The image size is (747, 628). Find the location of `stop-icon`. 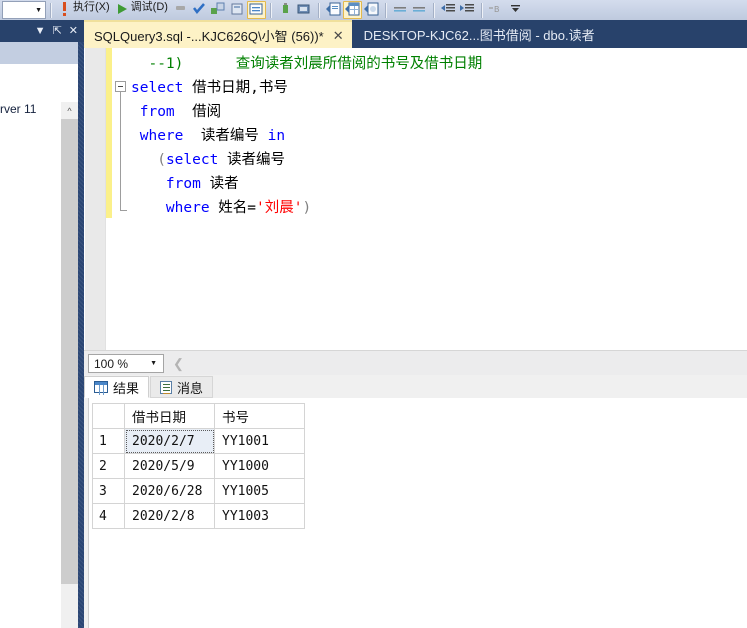

stop-icon is located at coordinates (180, 10).